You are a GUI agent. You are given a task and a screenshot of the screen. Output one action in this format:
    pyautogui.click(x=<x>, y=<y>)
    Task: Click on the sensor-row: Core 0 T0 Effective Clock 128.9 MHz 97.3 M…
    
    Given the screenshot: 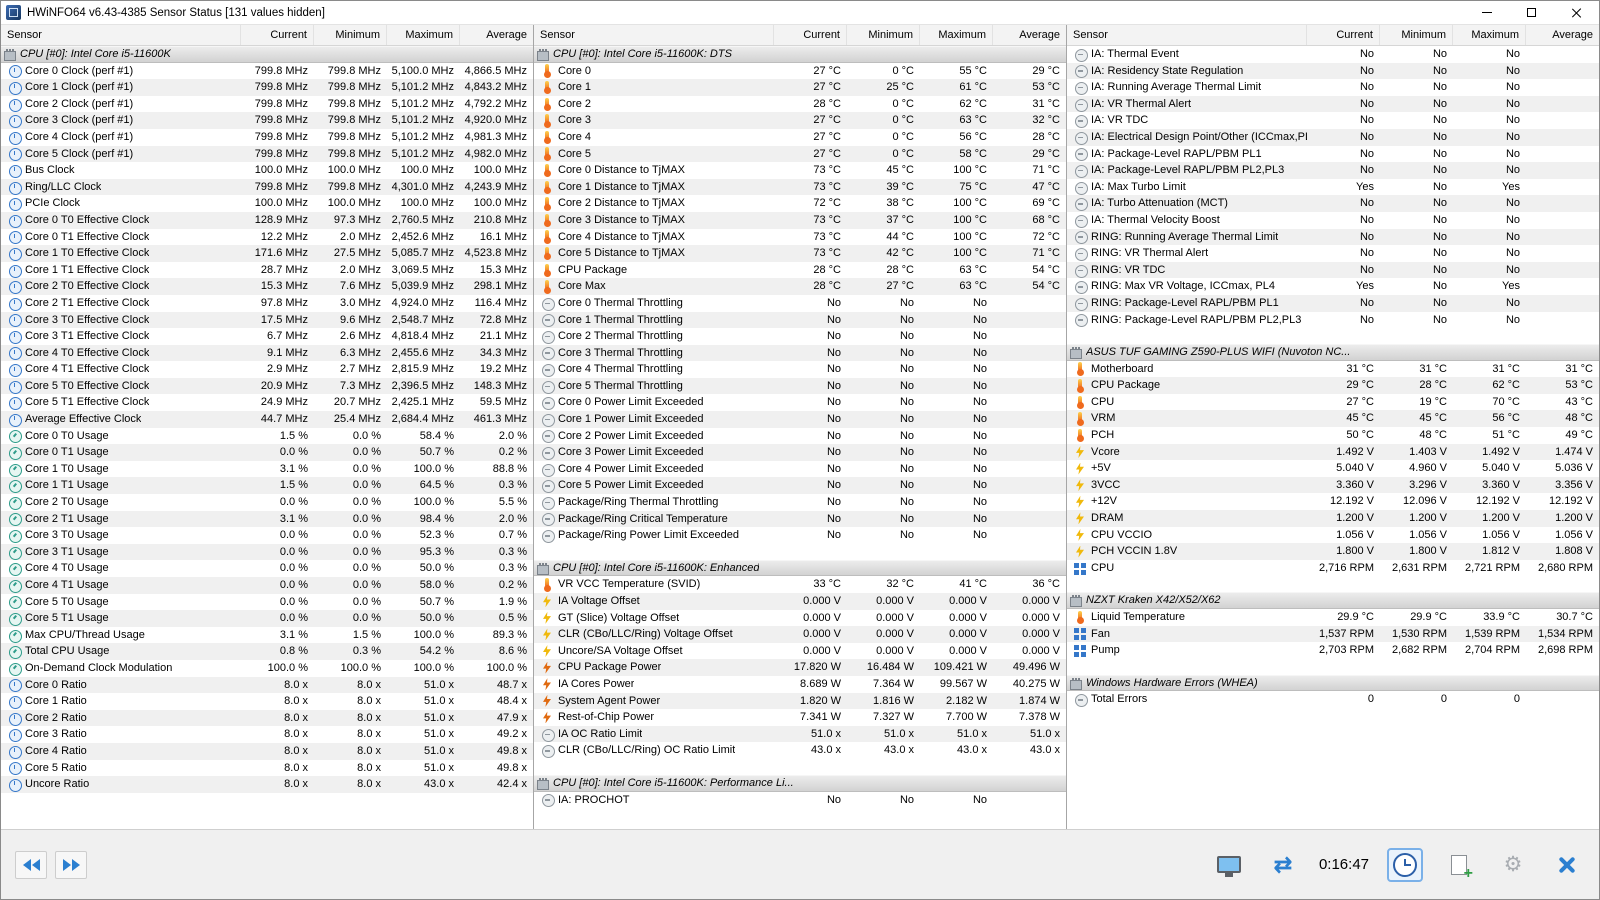 What is the action you would take?
    pyautogui.click(x=267, y=220)
    